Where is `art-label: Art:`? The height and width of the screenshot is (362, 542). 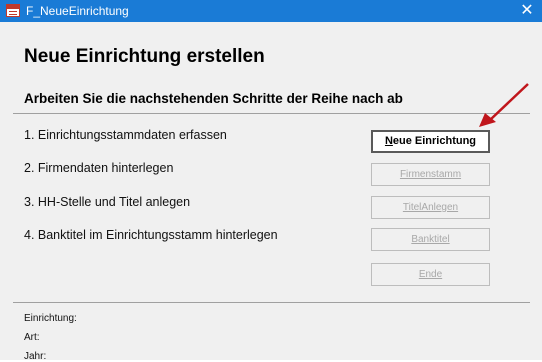
art-label: Art: is located at coordinates (32, 337).